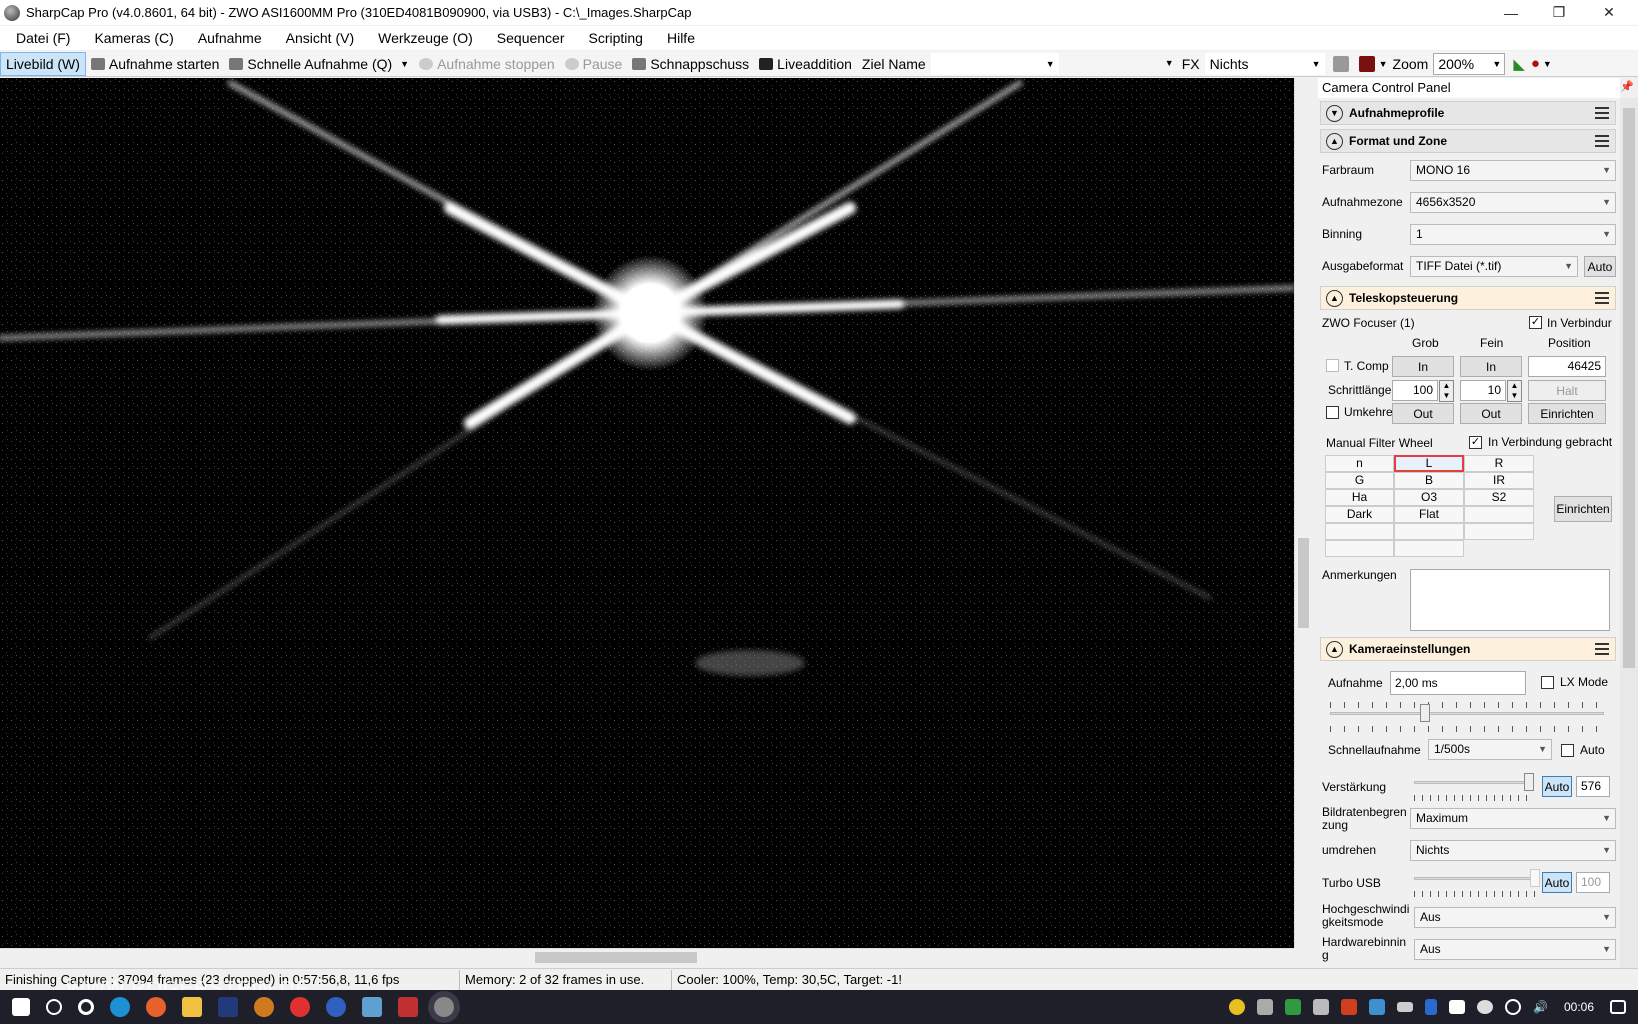 This screenshot has width=1638, height=1024. I want to click on schnellaufnahme-select: 1/500s ▼, so click(1490, 749).